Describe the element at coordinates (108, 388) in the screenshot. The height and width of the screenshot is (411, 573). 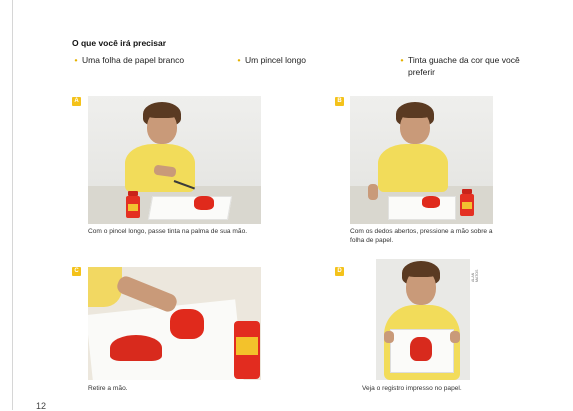
I see `step-c-caption: Retire a mão.` at that location.